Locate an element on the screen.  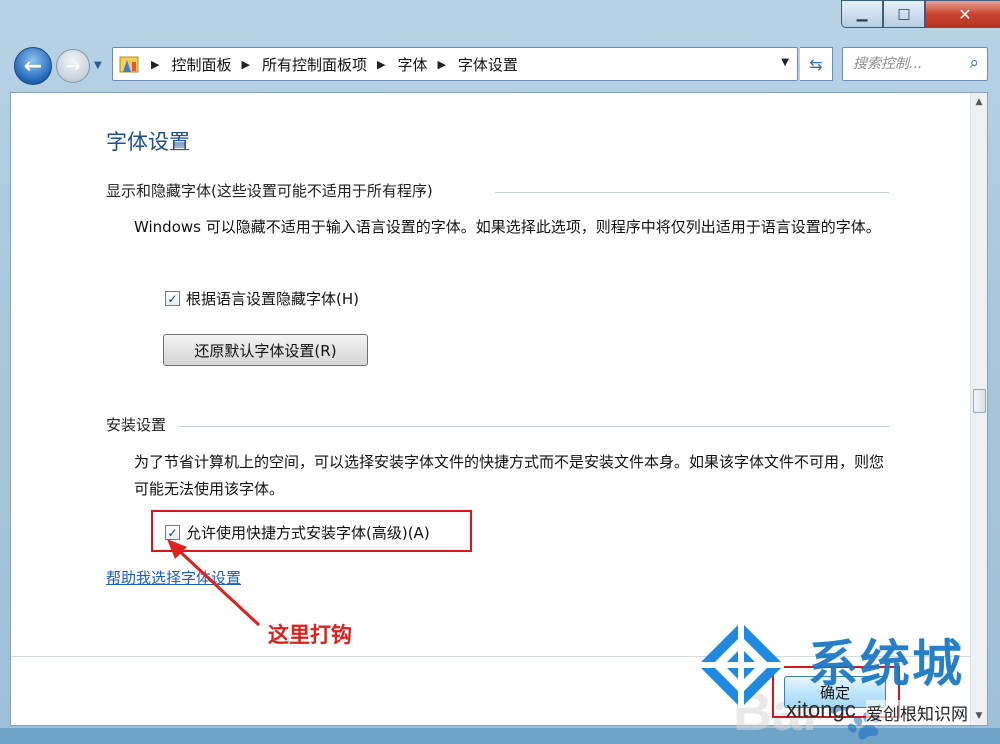
arrow-left-icon: ← is located at coordinates (33, 66).